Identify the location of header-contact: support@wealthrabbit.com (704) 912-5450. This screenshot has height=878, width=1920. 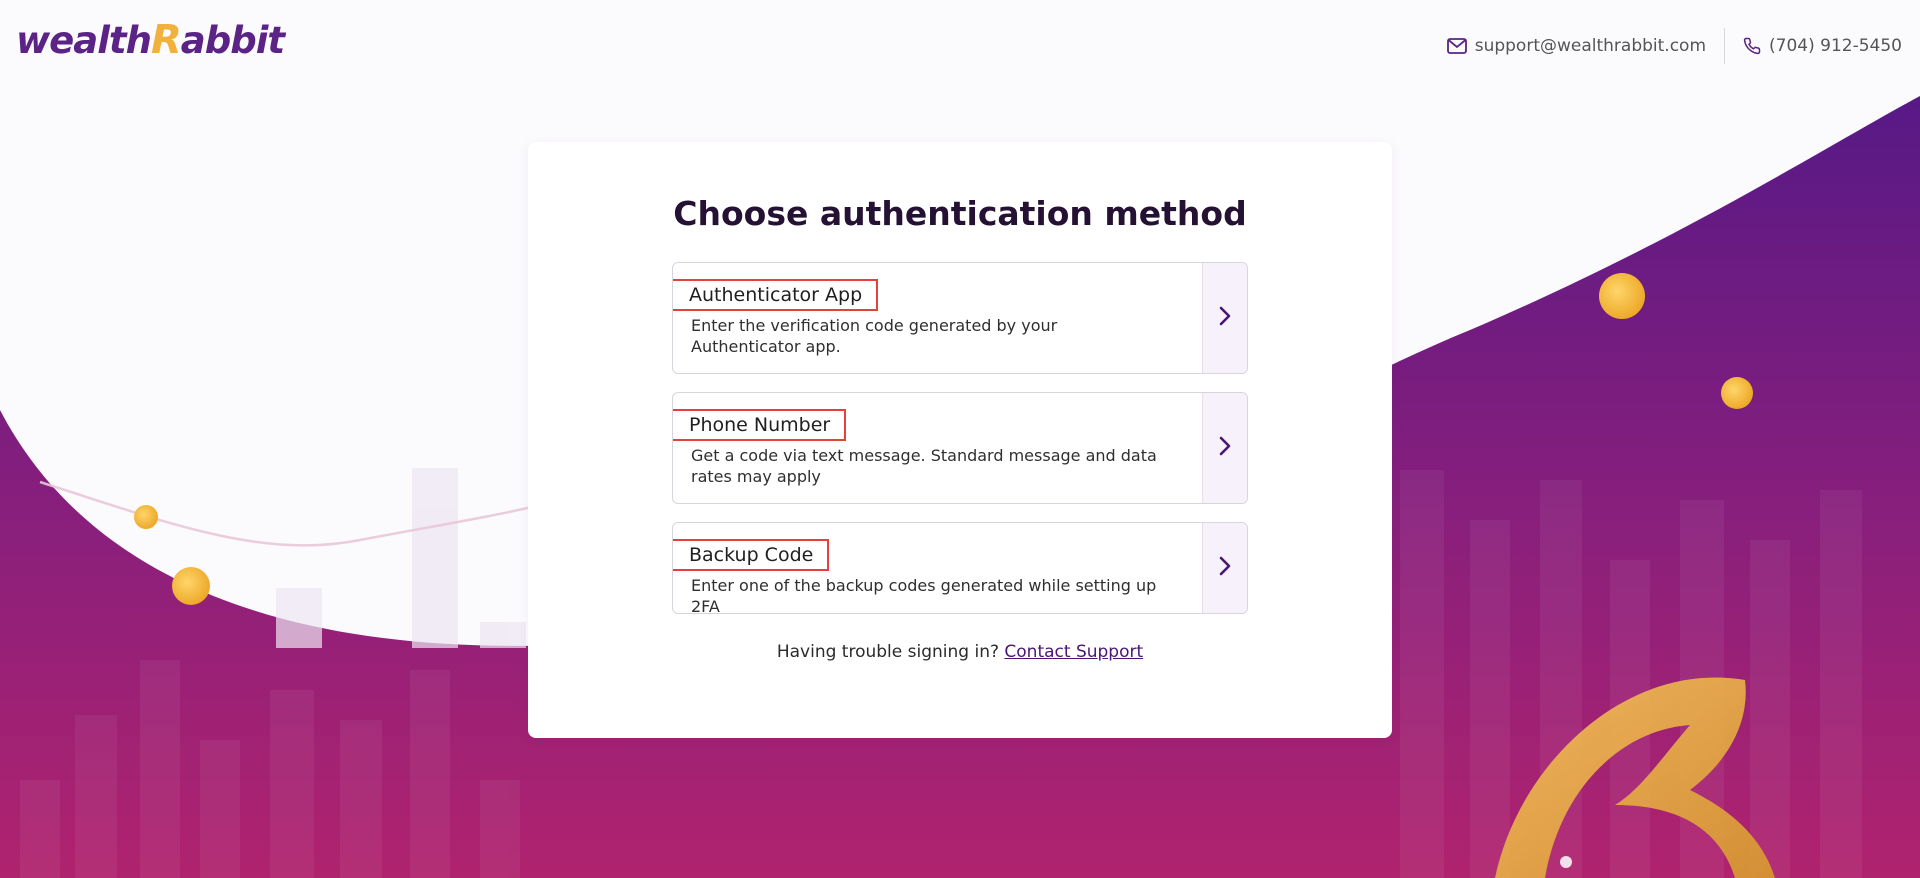
(1674, 46).